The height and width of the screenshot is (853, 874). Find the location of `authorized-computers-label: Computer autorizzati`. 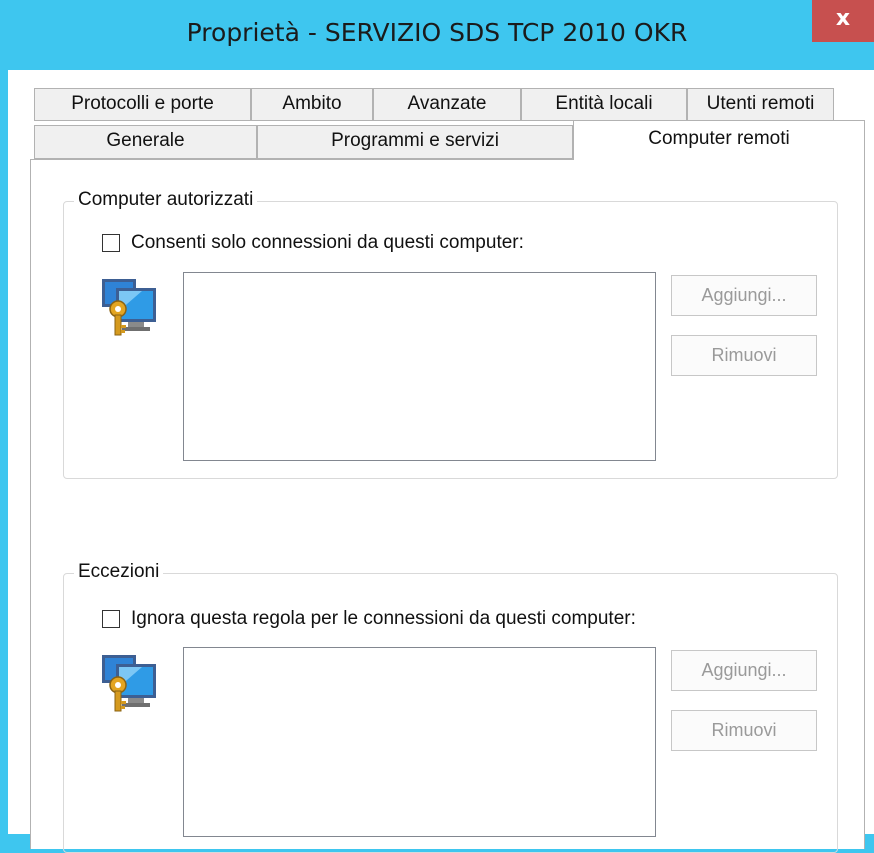

authorized-computers-label: Computer autorizzati is located at coordinates (166, 200).